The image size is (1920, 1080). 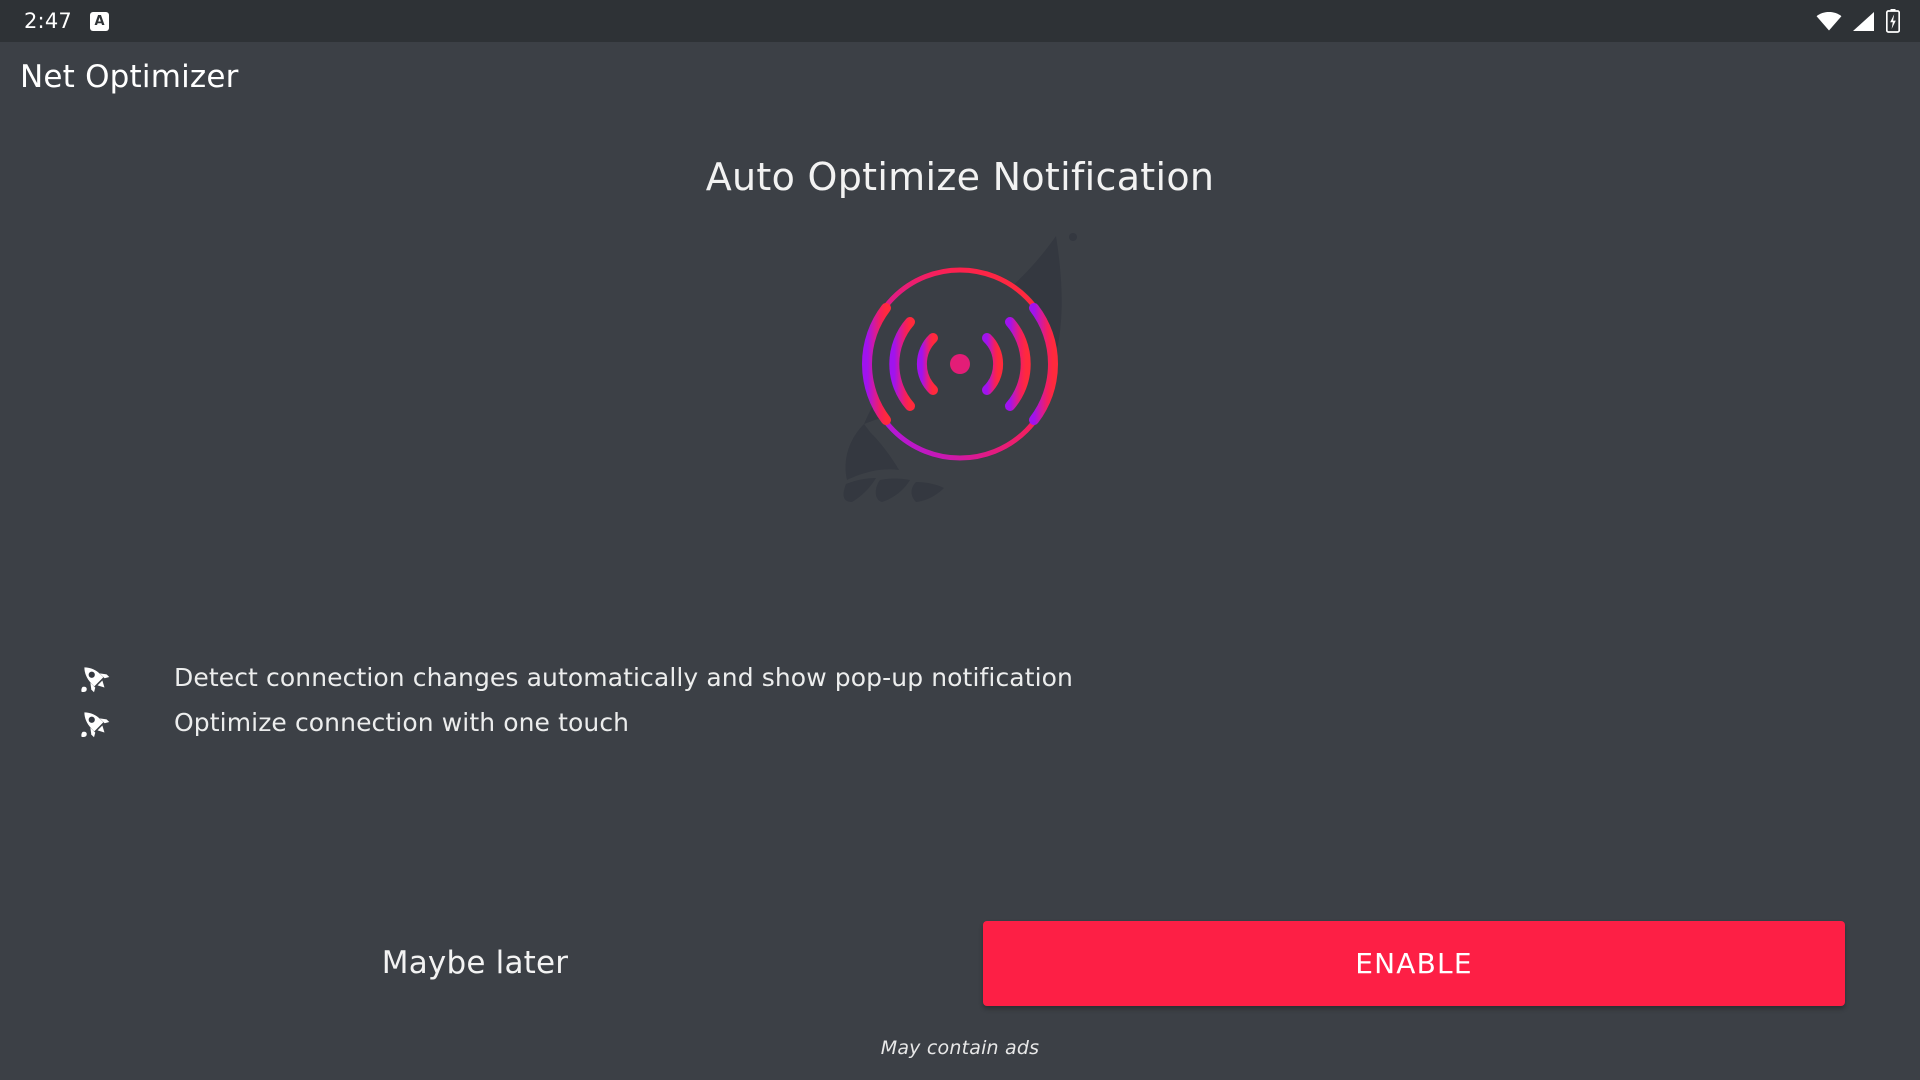 I want to click on action-row: Maybe later ENABLE, so click(x=960, y=963).